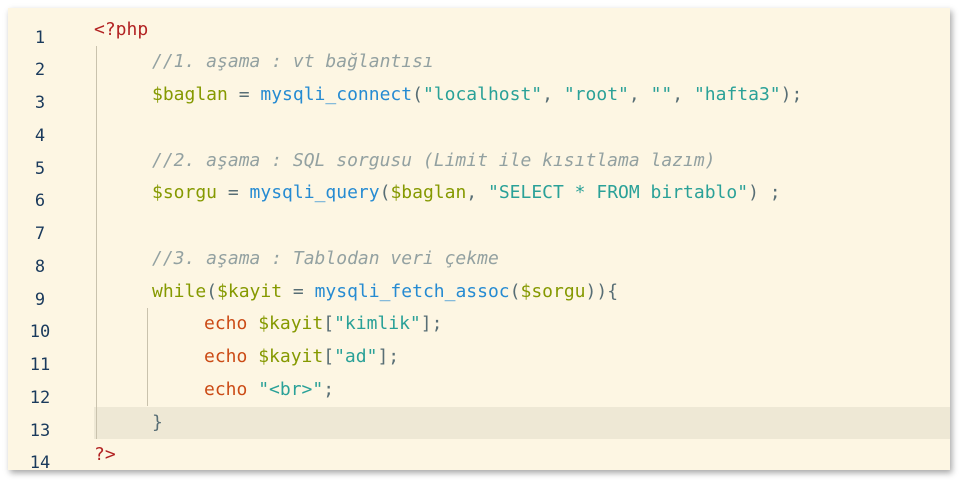 This screenshot has width=959, height=480. Describe the element at coordinates (336, 94) in the screenshot. I see `function-name: mysqli_connect` at that location.